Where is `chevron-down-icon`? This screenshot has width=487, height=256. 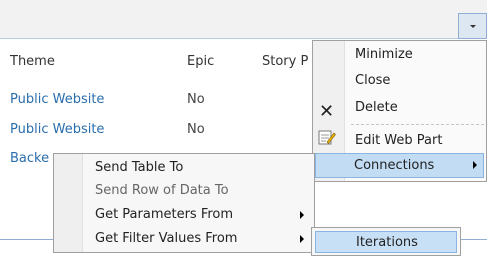
chevron-down-icon is located at coordinates (473, 26).